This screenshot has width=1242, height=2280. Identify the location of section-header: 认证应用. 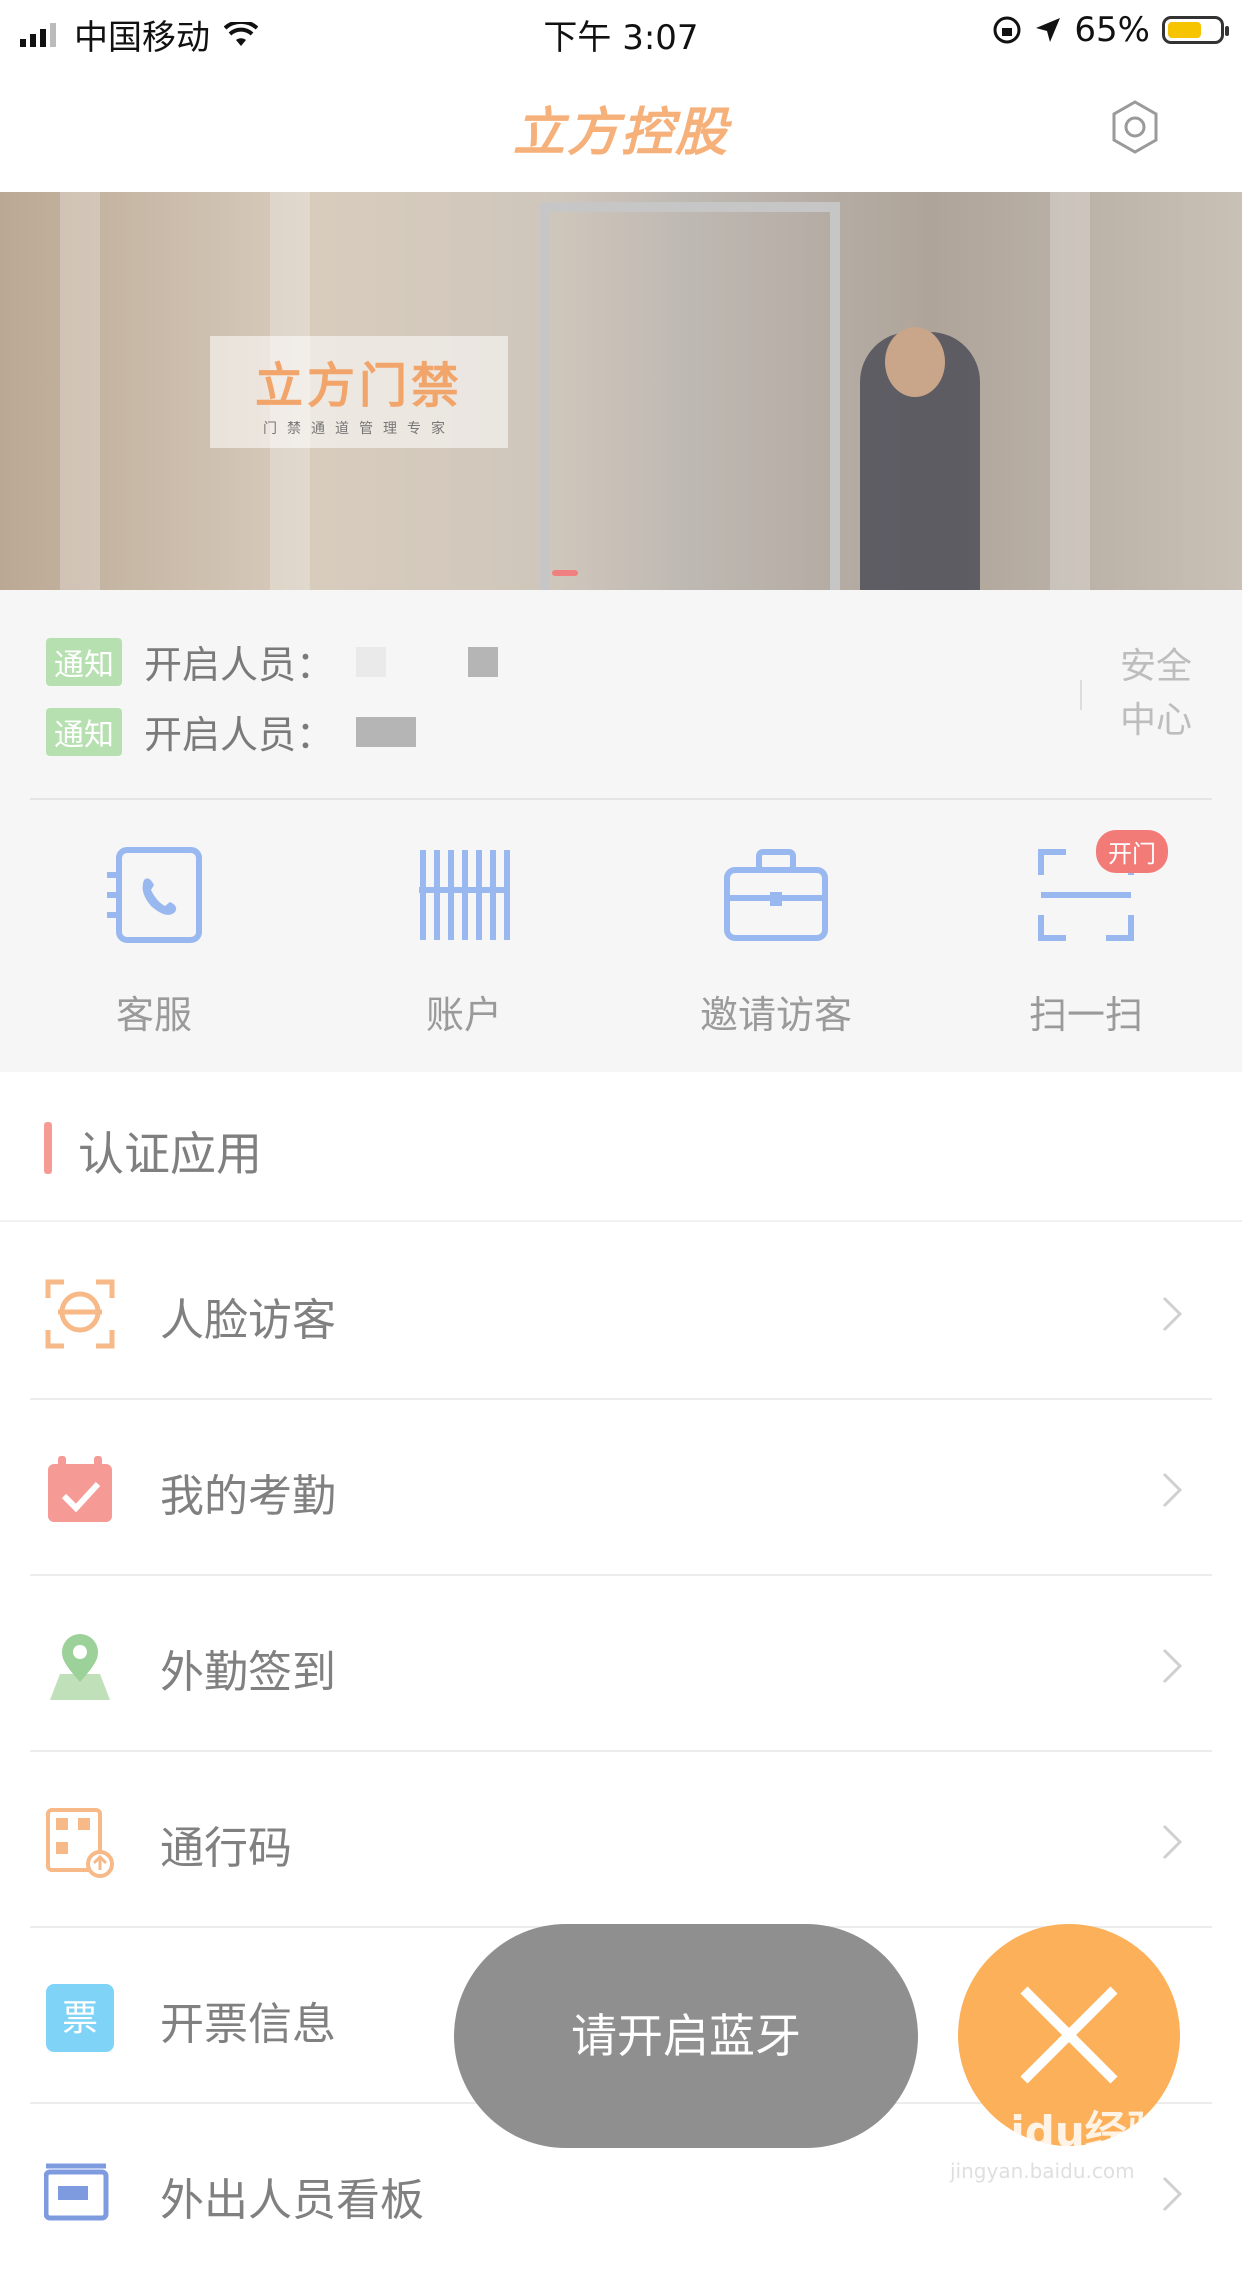
(621, 1147).